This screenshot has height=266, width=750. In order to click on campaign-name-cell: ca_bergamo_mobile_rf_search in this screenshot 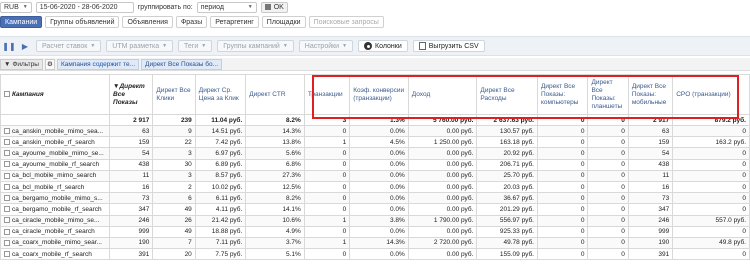, I will do `click(55, 209)`.